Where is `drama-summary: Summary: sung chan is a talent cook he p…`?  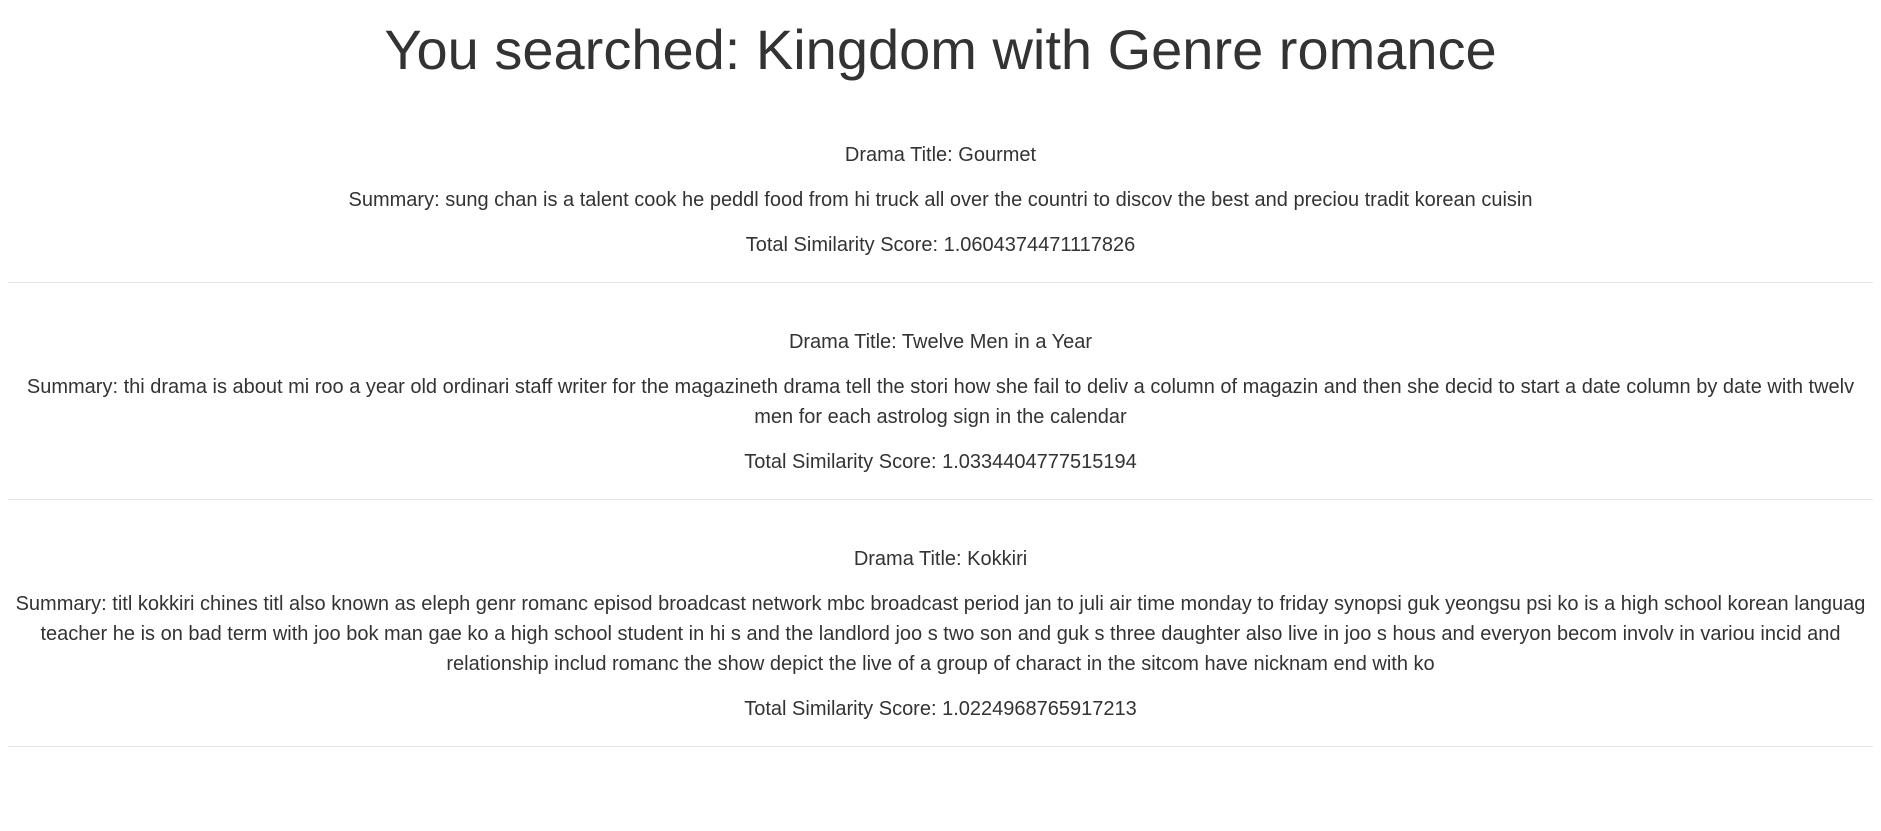
drama-summary: Summary: sung chan is a talent cook he p… is located at coordinates (940, 200).